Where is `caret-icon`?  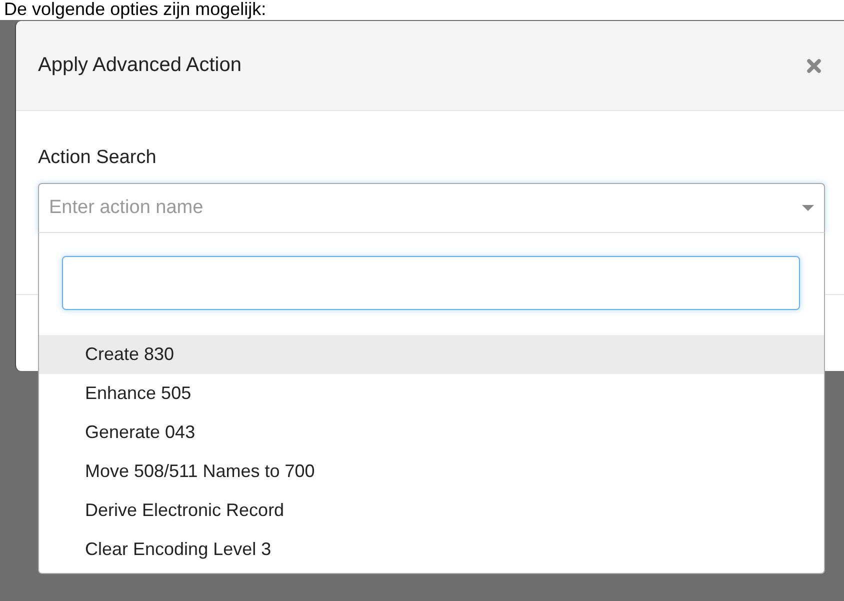 caret-icon is located at coordinates (808, 208).